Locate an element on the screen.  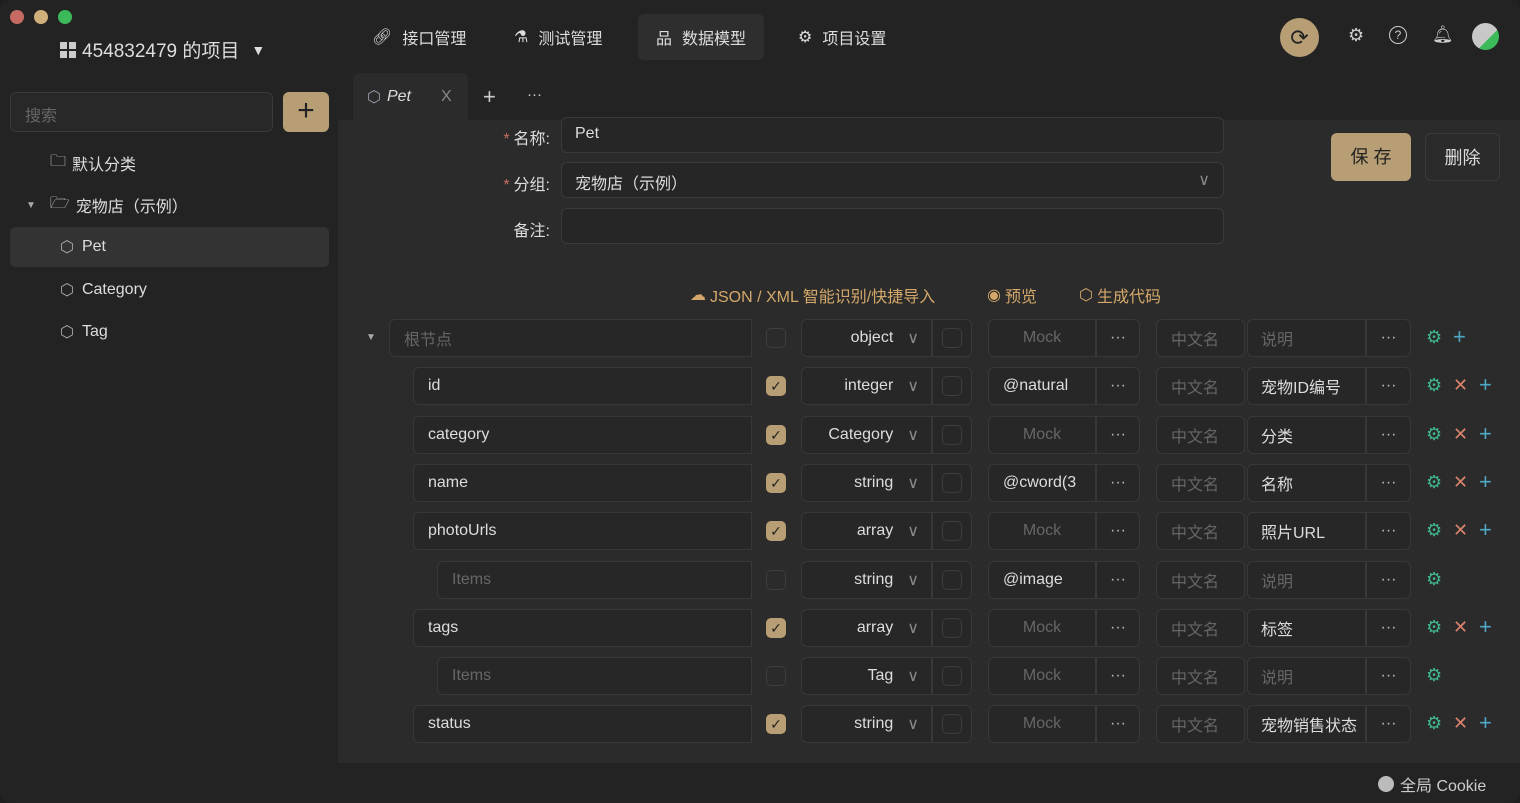
name-input: Pet is located at coordinates (892, 135).